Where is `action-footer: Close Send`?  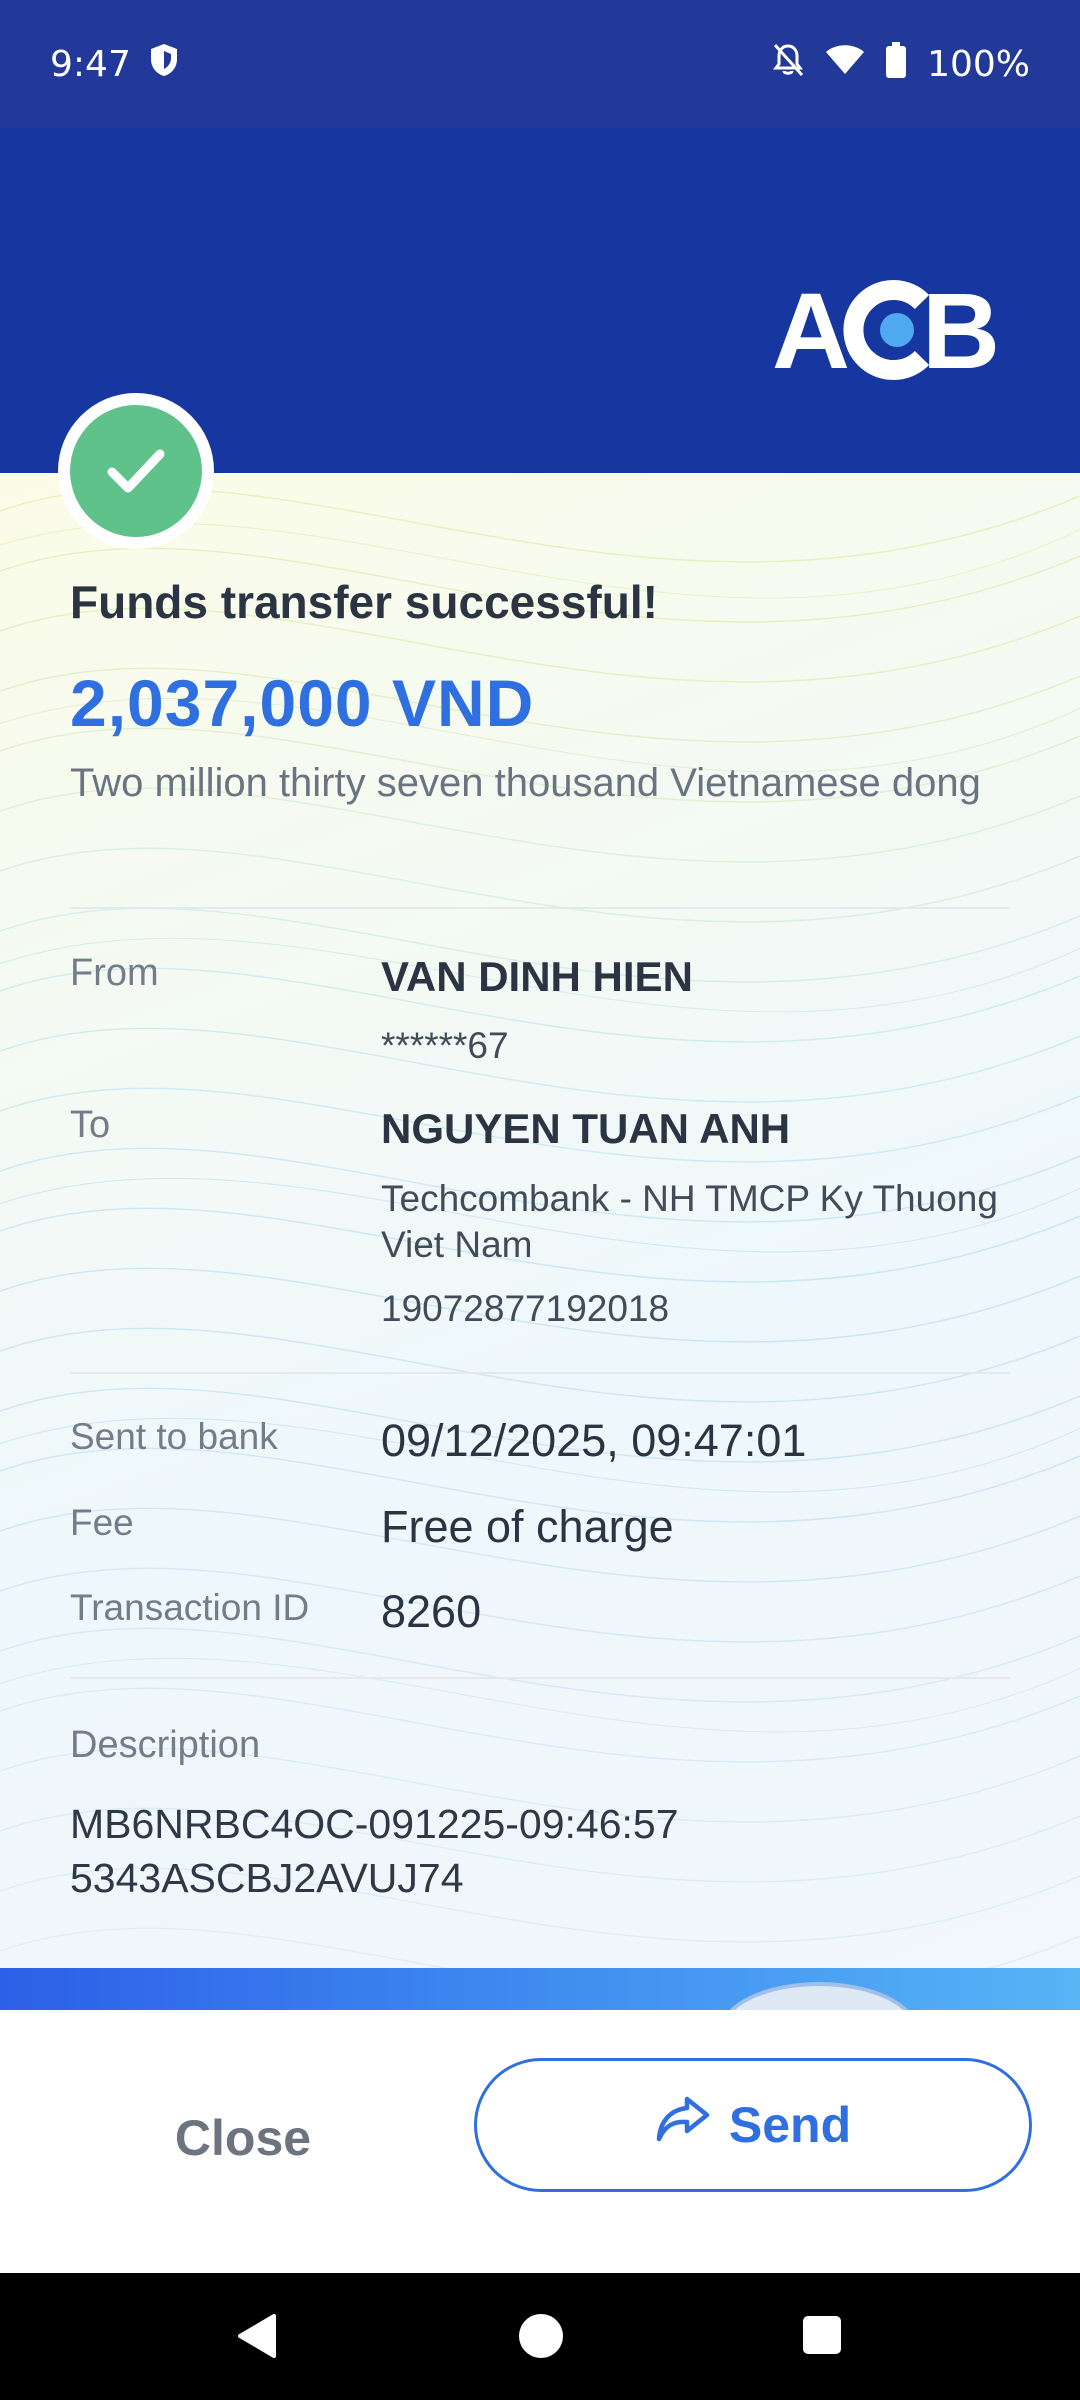
action-footer: Close Send is located at coordinates (540, 2141).